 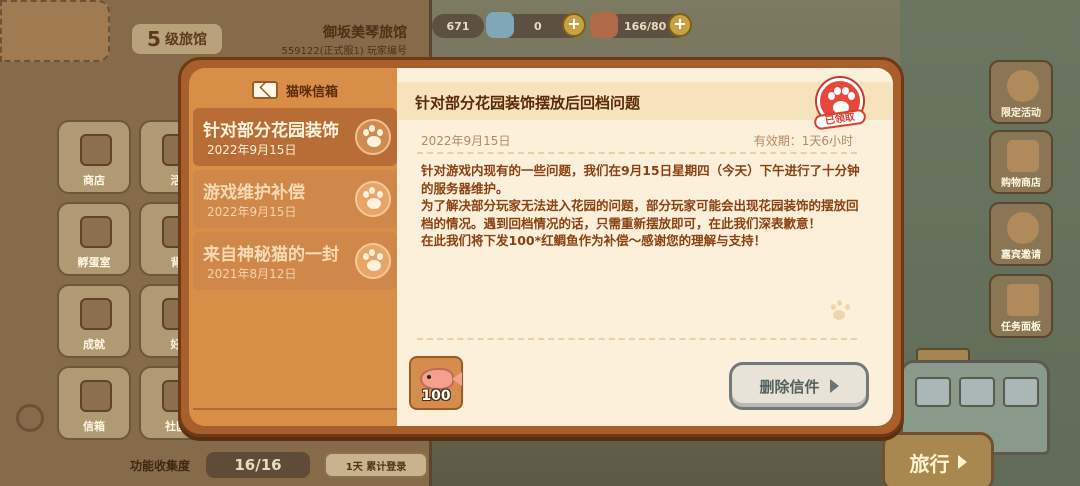 I want to click on mail-validity: 有效期：1天6小时, so click(x=803, y=141).